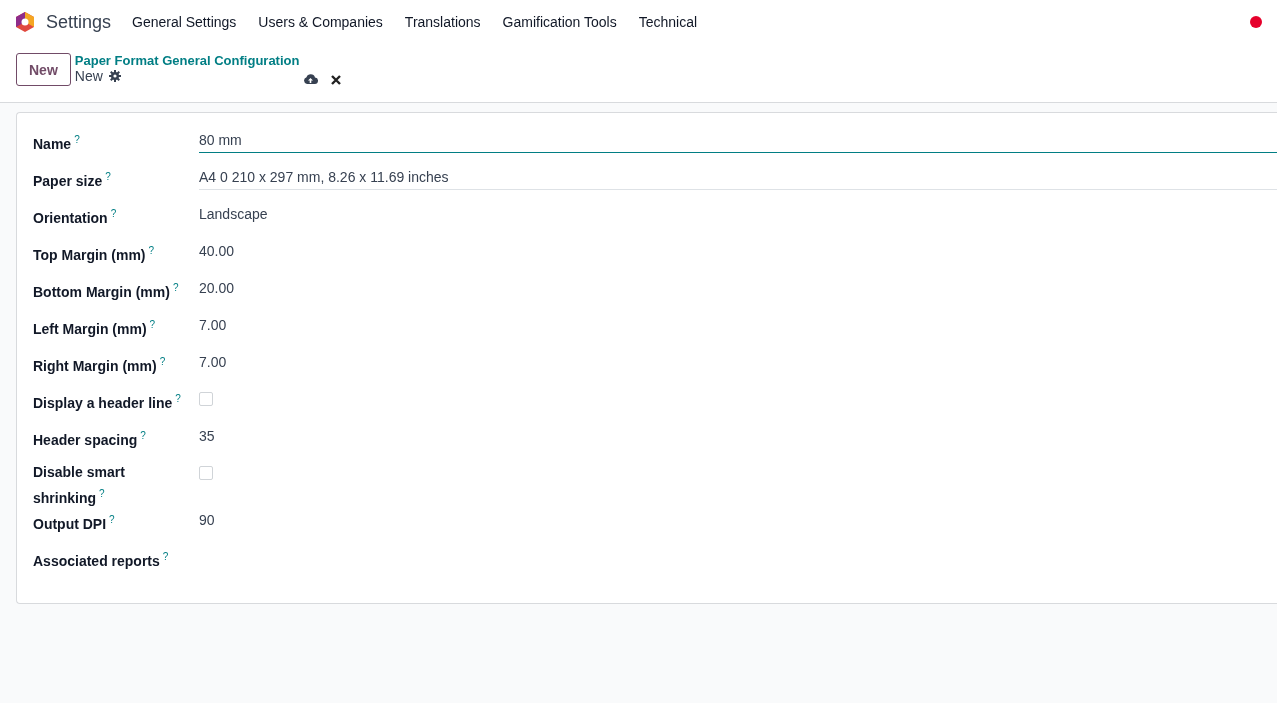 The image size is (1277, 703). Describe the element at coordinates (668, 22) in the screenshot. I see `menu-item: Technical` at that location.